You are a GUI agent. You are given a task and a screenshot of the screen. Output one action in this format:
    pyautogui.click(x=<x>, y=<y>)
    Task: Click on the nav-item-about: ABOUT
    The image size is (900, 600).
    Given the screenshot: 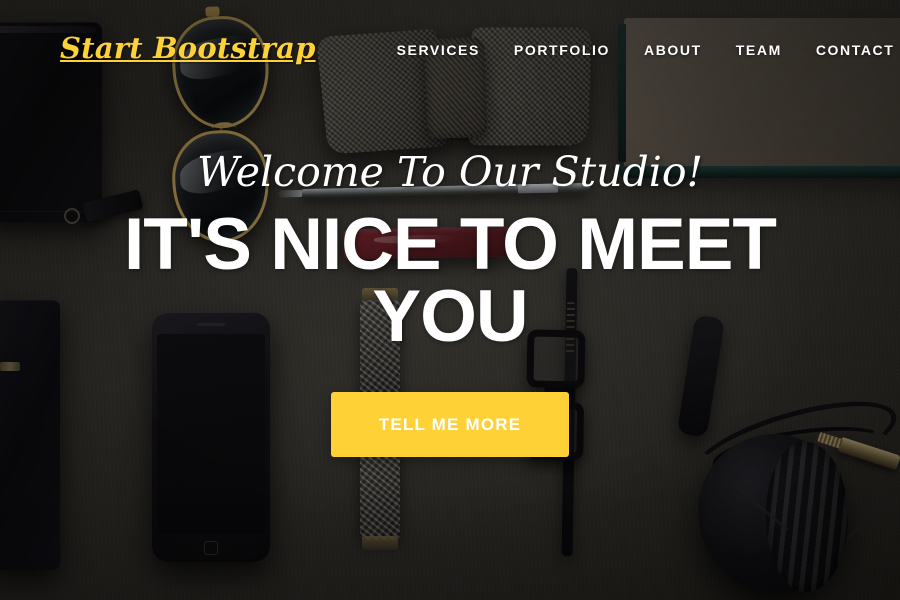 What is the action you would take?
    pyautogui.click(x=673, y=50)
    